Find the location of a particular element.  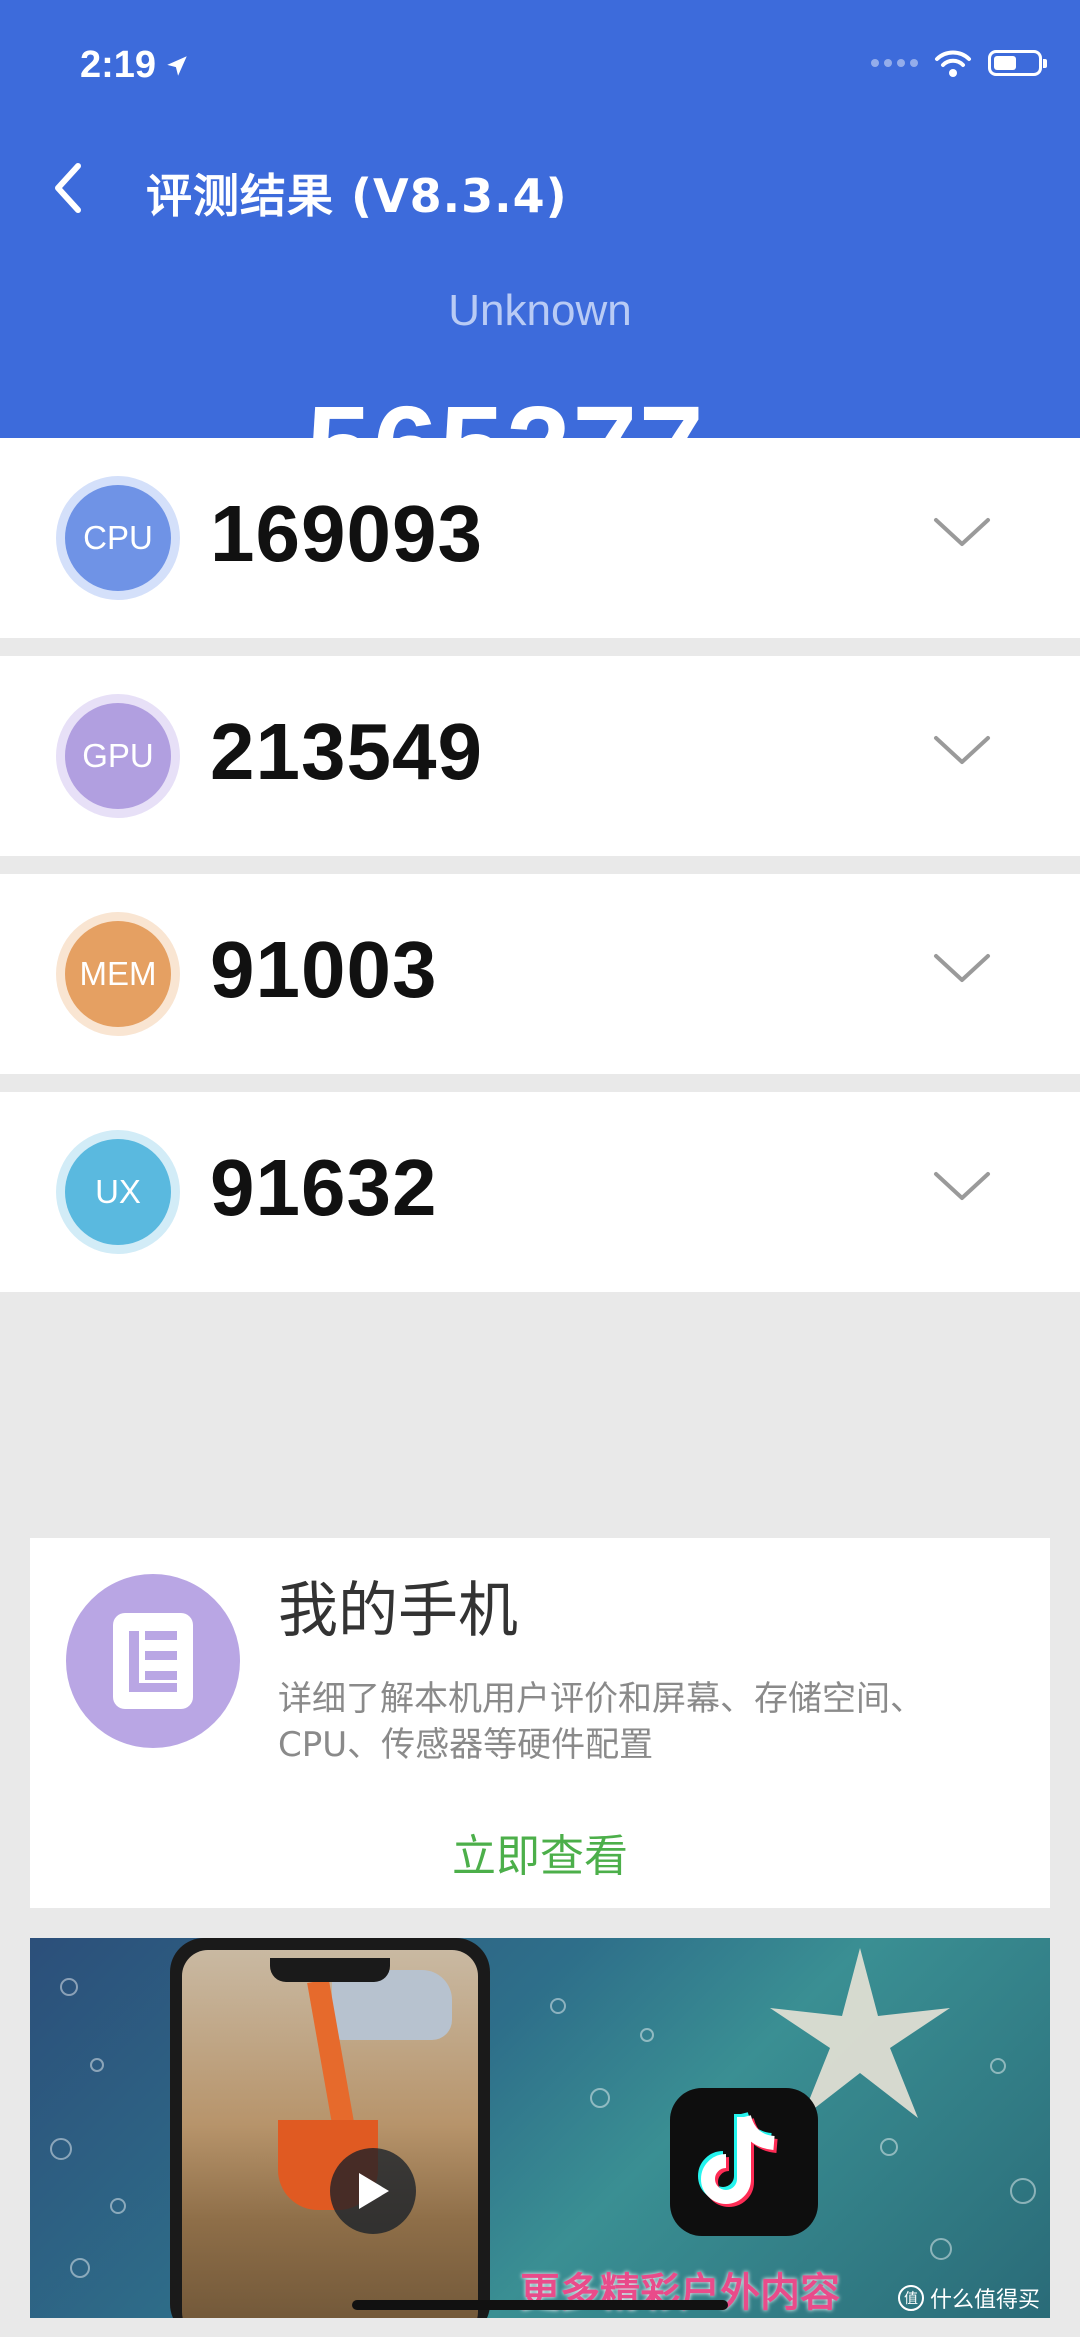

mem-badge-label: MEM is located at coordinates (118, 974).